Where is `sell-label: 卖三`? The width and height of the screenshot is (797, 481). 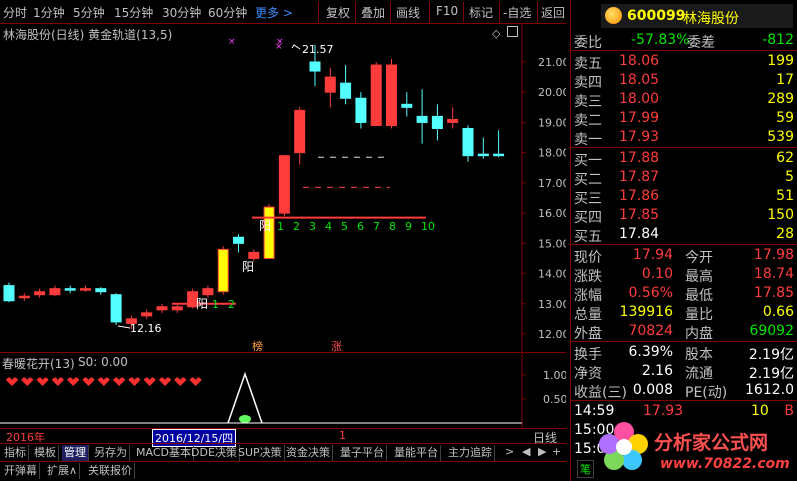 sell-label: 卖三 is located at coordinates (588, 102).